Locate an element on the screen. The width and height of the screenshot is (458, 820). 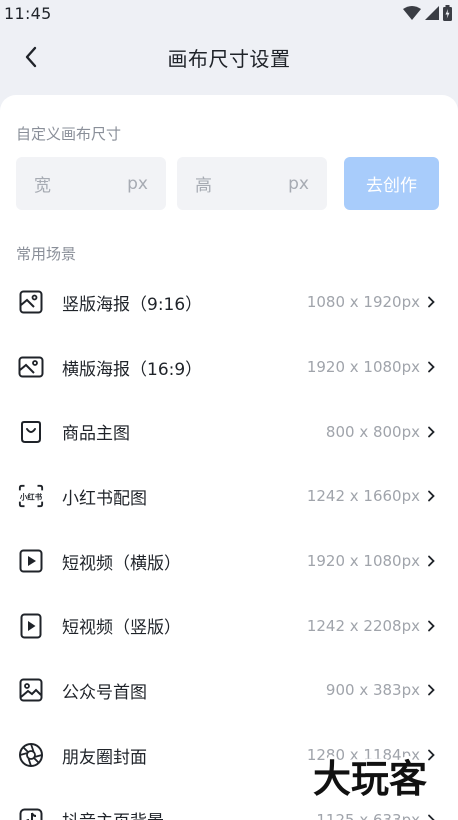
scene-name: 公众号首图 is located at coordinates (104, 692).